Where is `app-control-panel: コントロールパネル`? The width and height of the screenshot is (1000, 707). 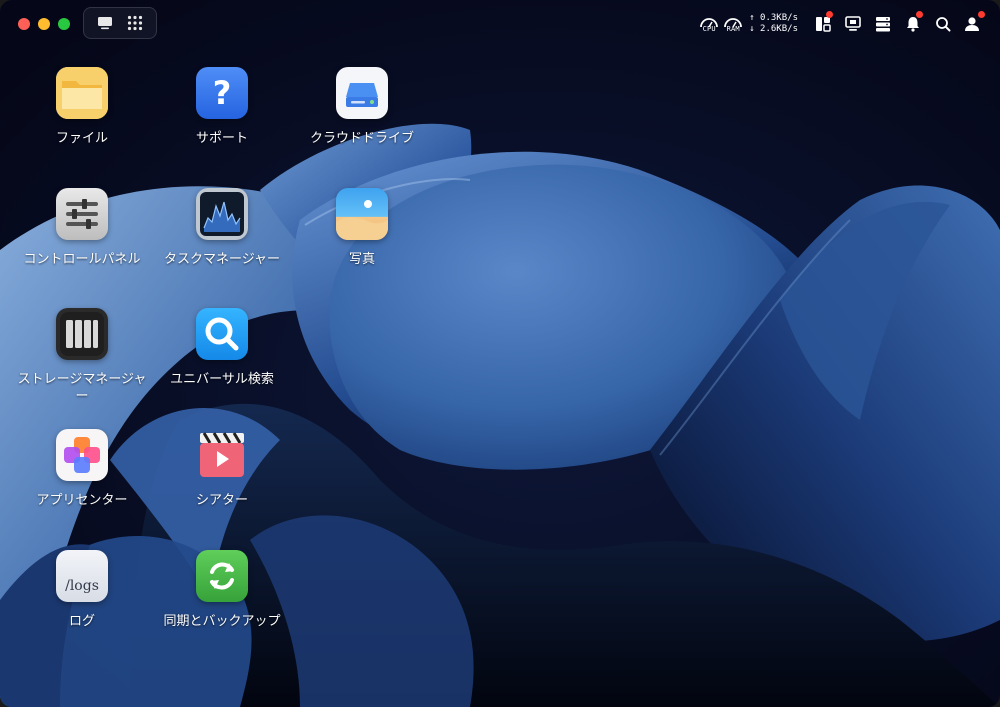 app-control-panel: コントロールパネル is located at coordinates (82, 227).